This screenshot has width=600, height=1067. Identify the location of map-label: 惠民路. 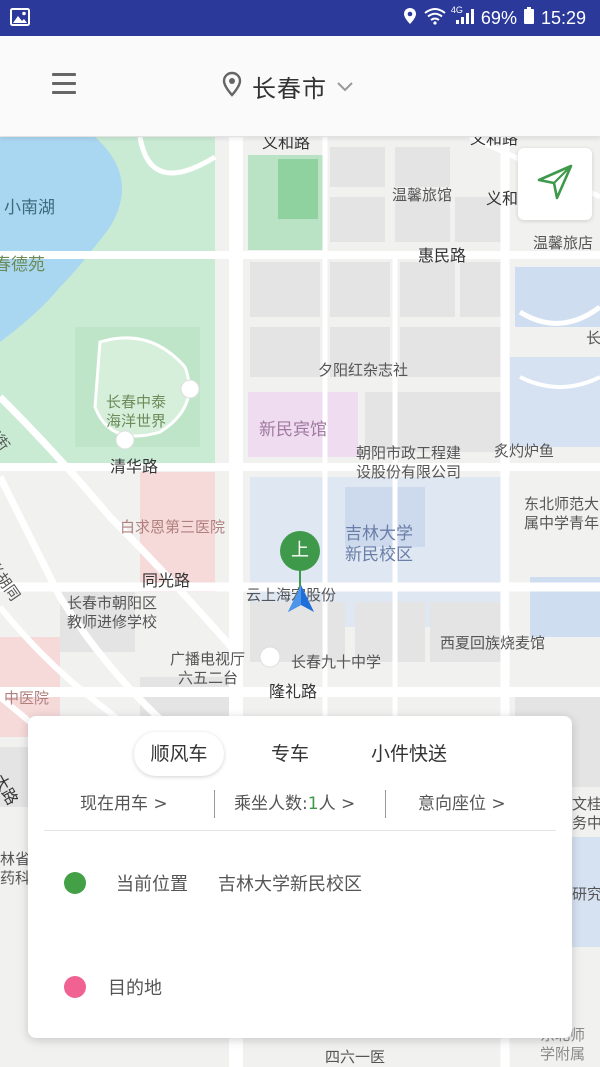
(442, 255).